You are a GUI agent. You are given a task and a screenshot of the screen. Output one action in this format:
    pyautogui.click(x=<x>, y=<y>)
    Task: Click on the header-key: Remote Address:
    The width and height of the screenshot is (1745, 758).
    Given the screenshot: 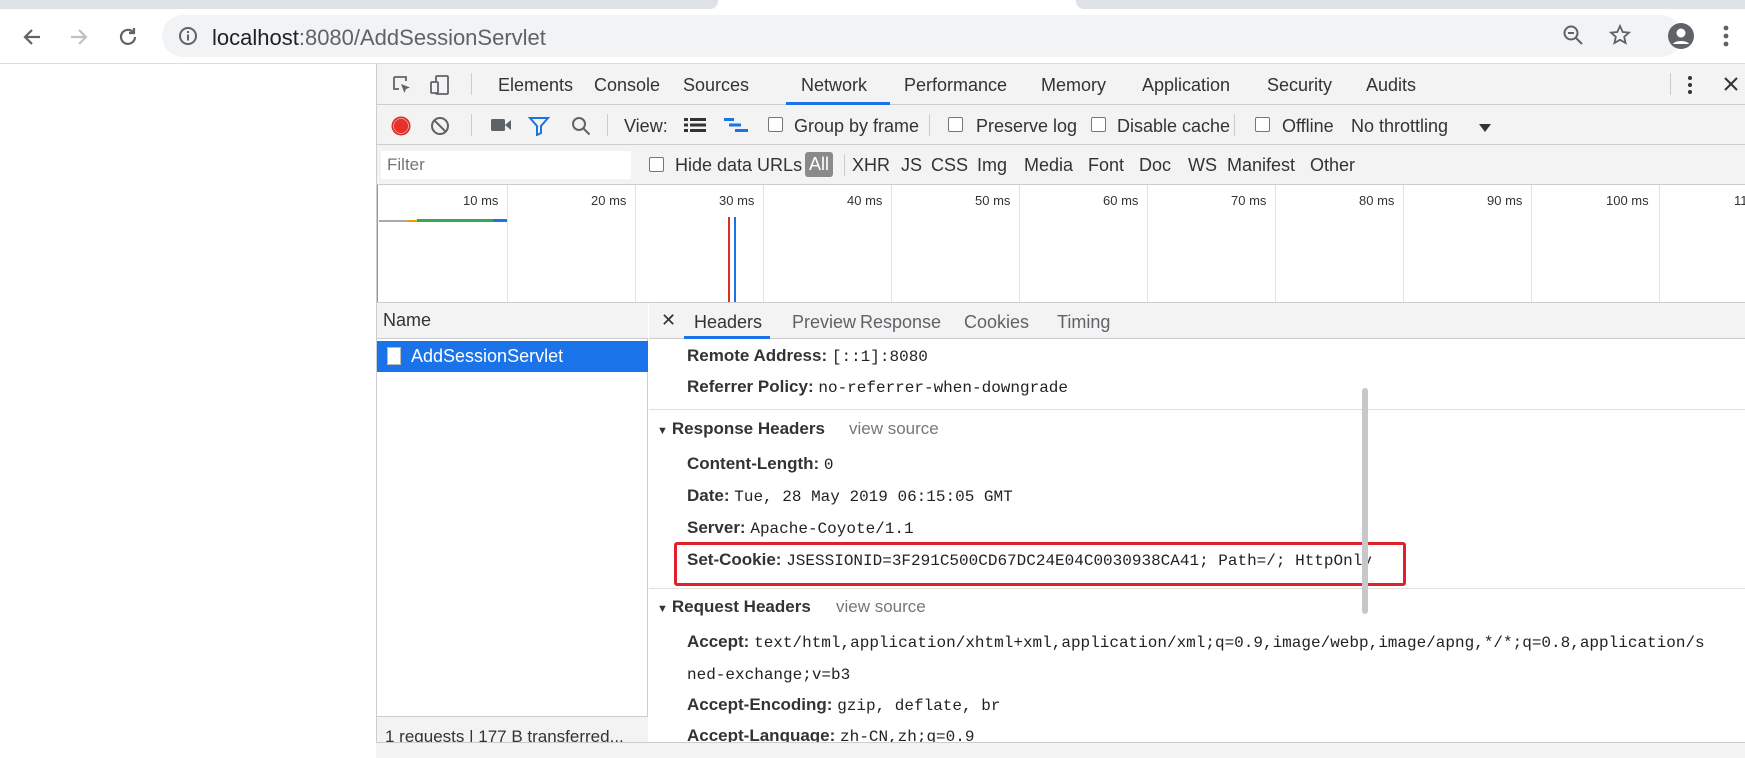 What is the action you would take?
    pyautogui.click(x=757, y=355)
    